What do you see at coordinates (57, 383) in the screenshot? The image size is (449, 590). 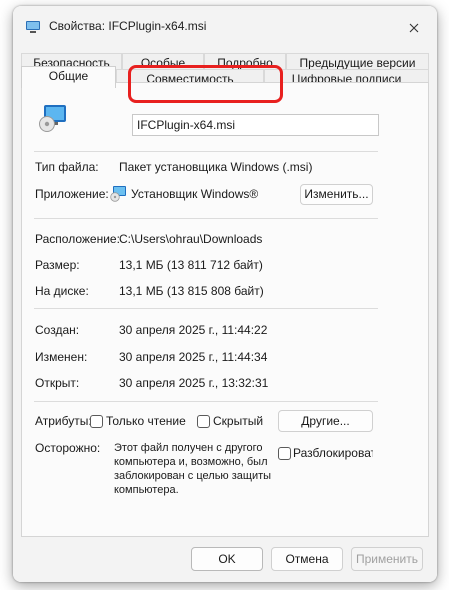 I see `opened-label: Открыт:` at bounding box center [57, 383].